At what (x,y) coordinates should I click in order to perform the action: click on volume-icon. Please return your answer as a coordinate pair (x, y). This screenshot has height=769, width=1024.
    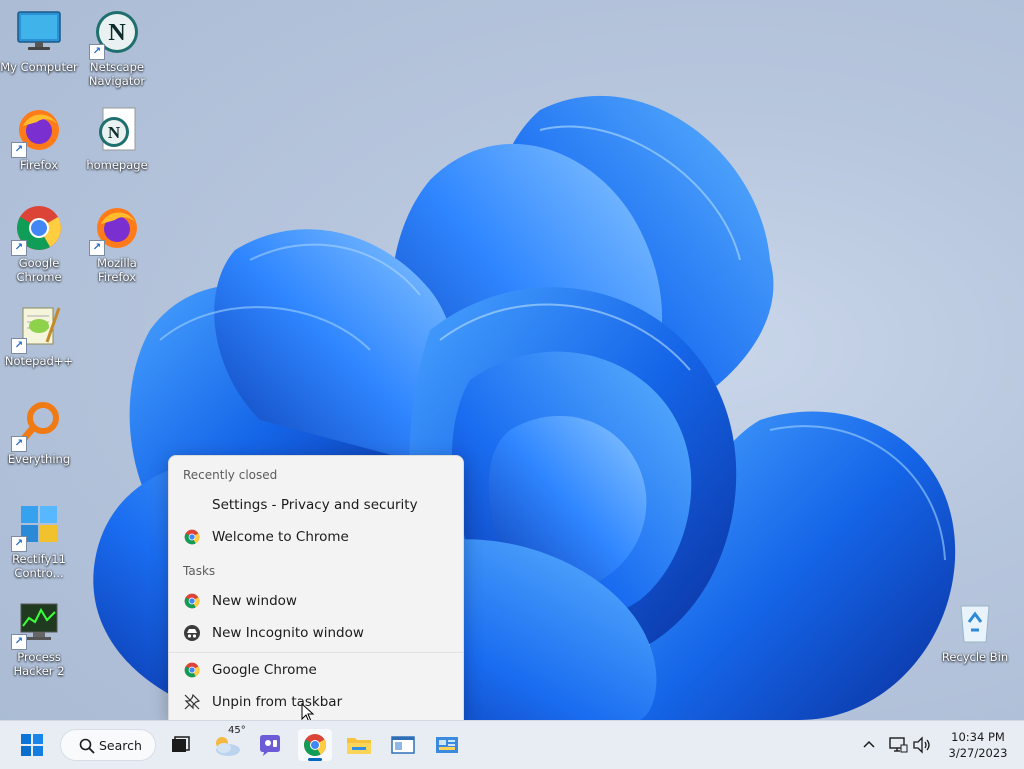
    Looking at the image, I should click on (921, 745).